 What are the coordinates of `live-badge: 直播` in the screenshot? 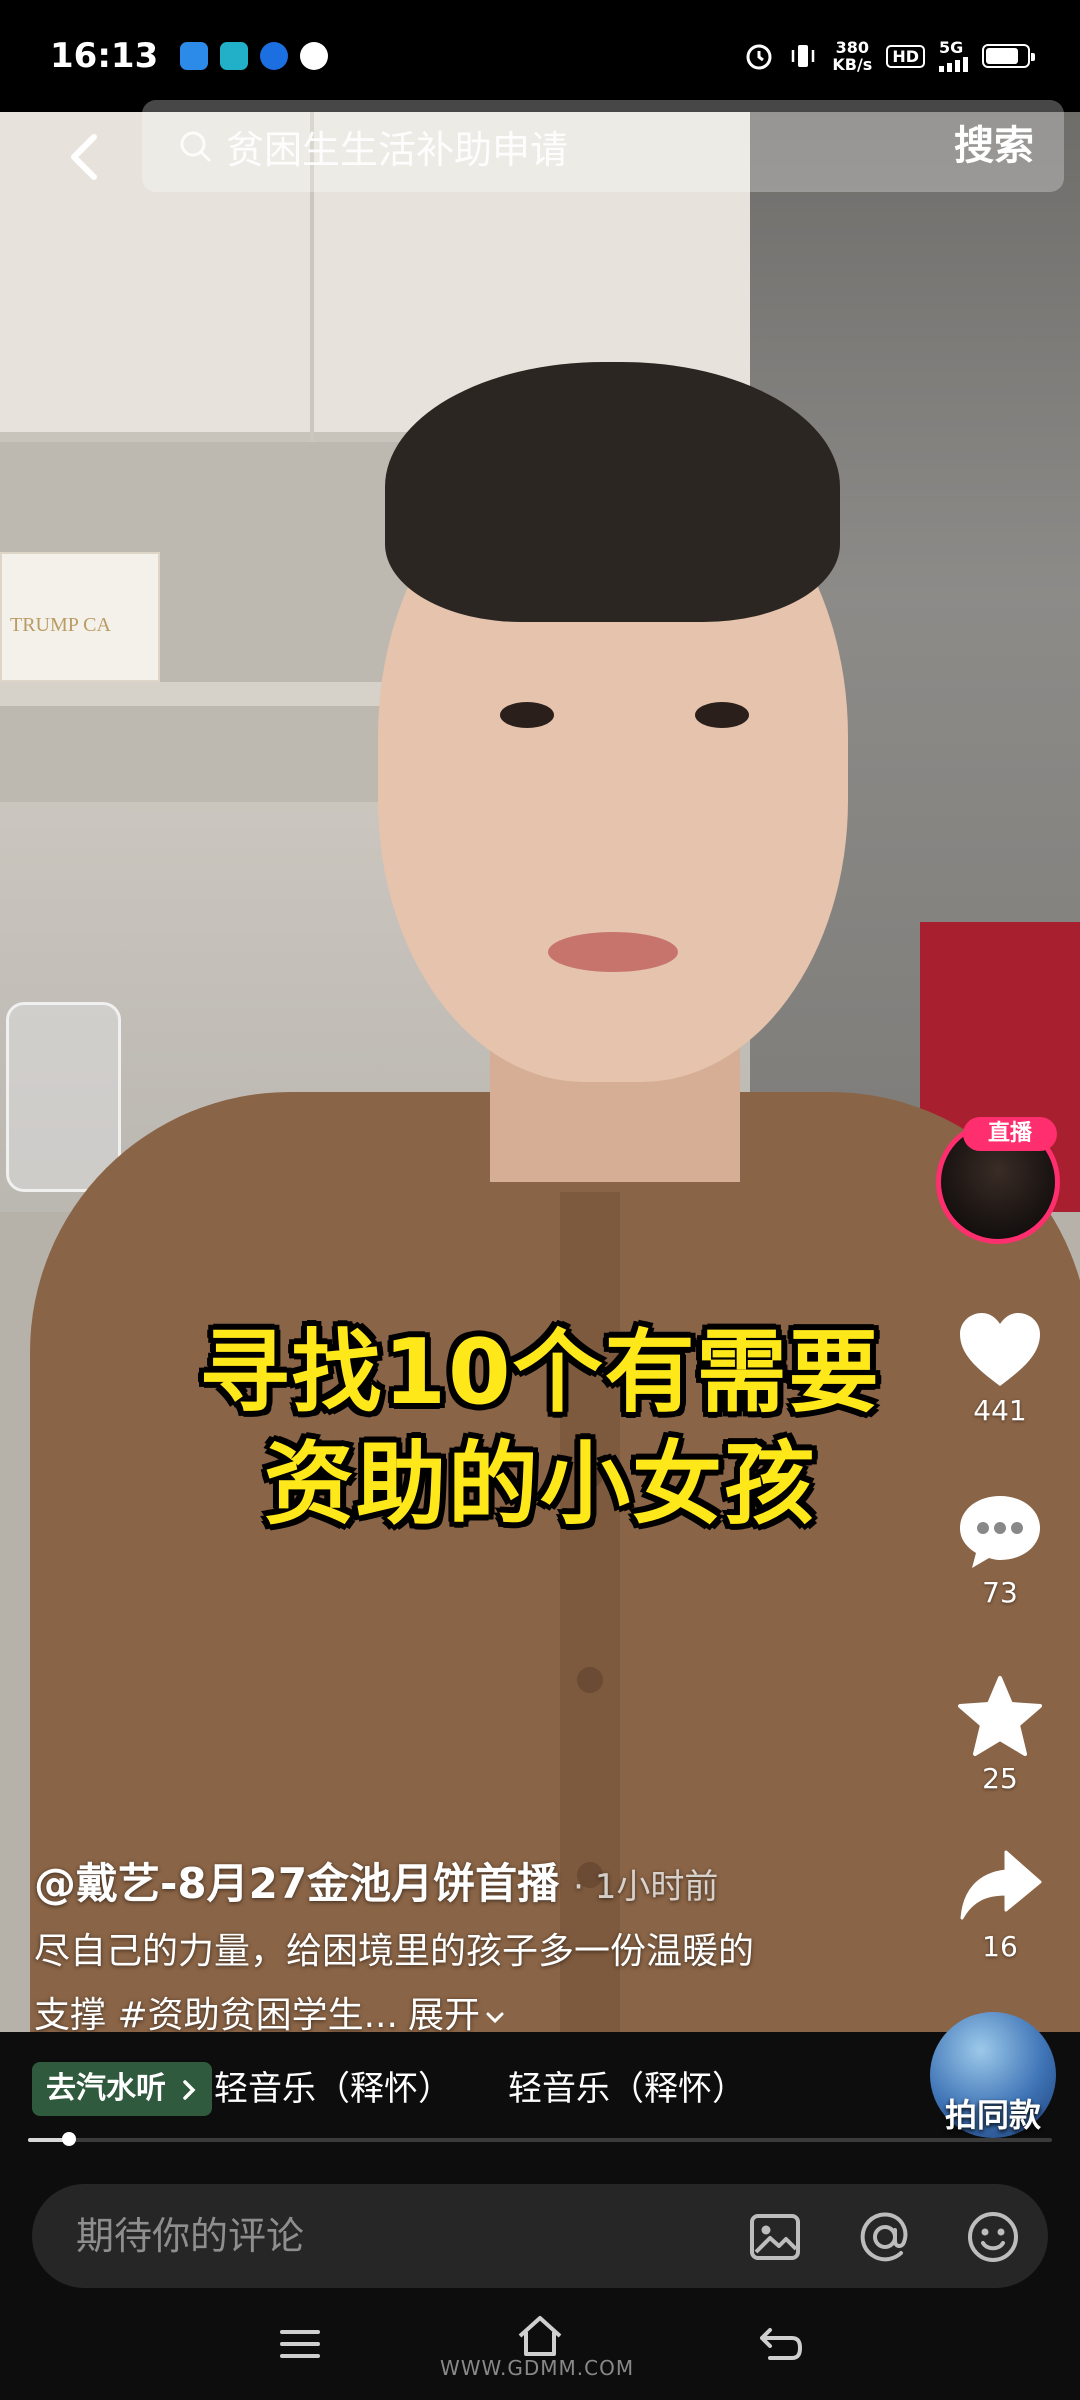 It's located at (1010, 1134).